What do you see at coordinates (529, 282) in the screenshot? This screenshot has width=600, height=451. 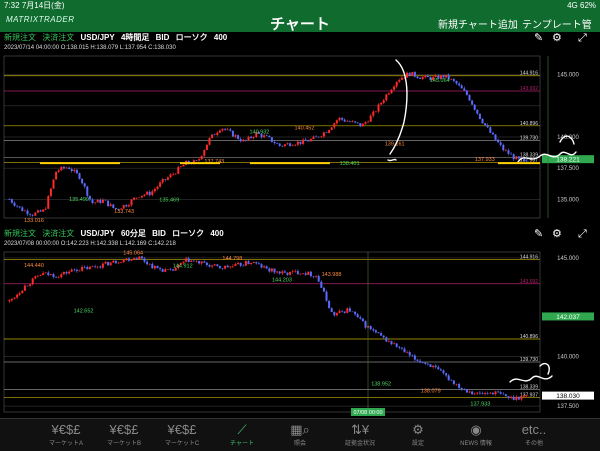 I see `level-label: 143.692` at bounding box center [529, 282].